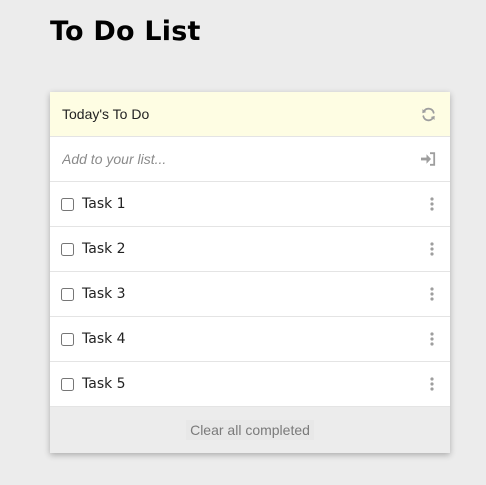 Image resolution: width=486 pixels, height=485 pixels. Describe the element at coordinates (104, 339) in the screenshot. I see `task-label: Task 4` at that location.